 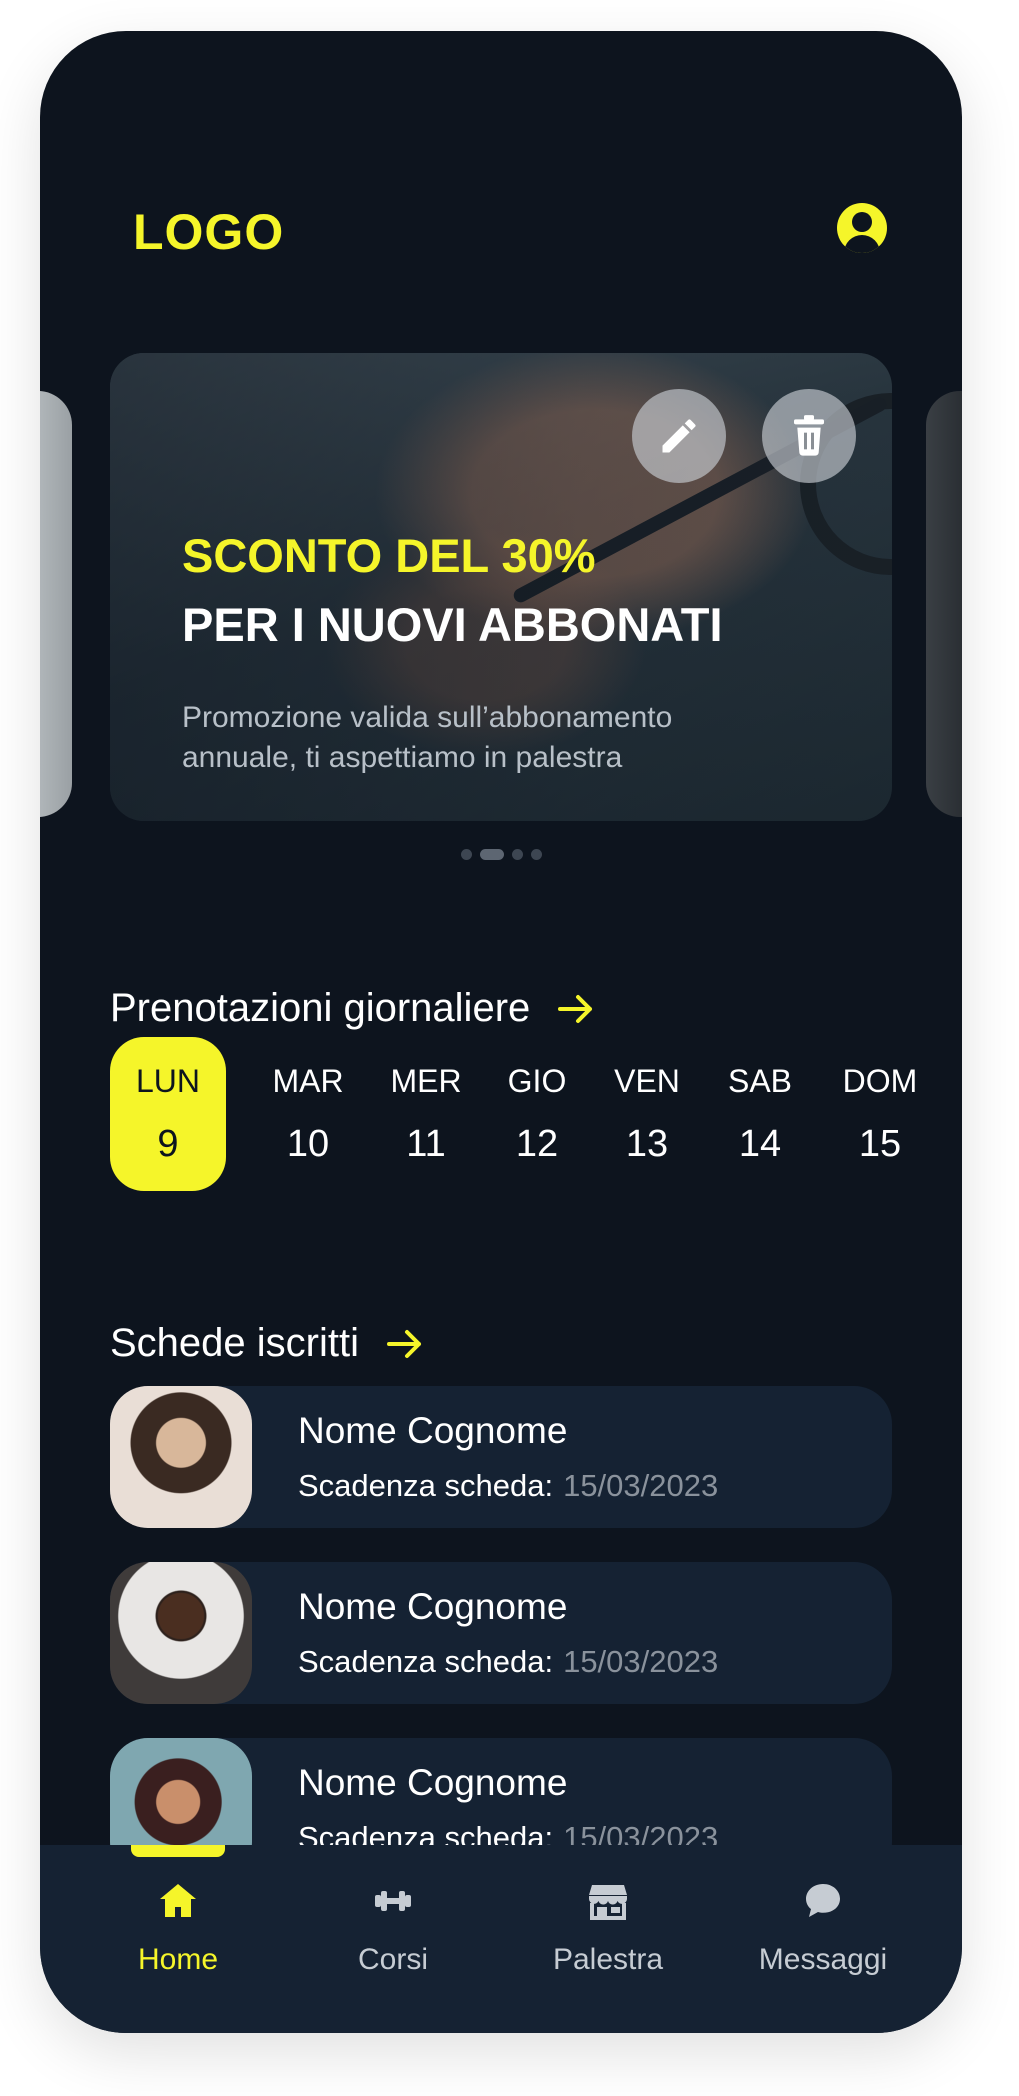 I want to click on day-number: 12, so click(x=537, y=1144).